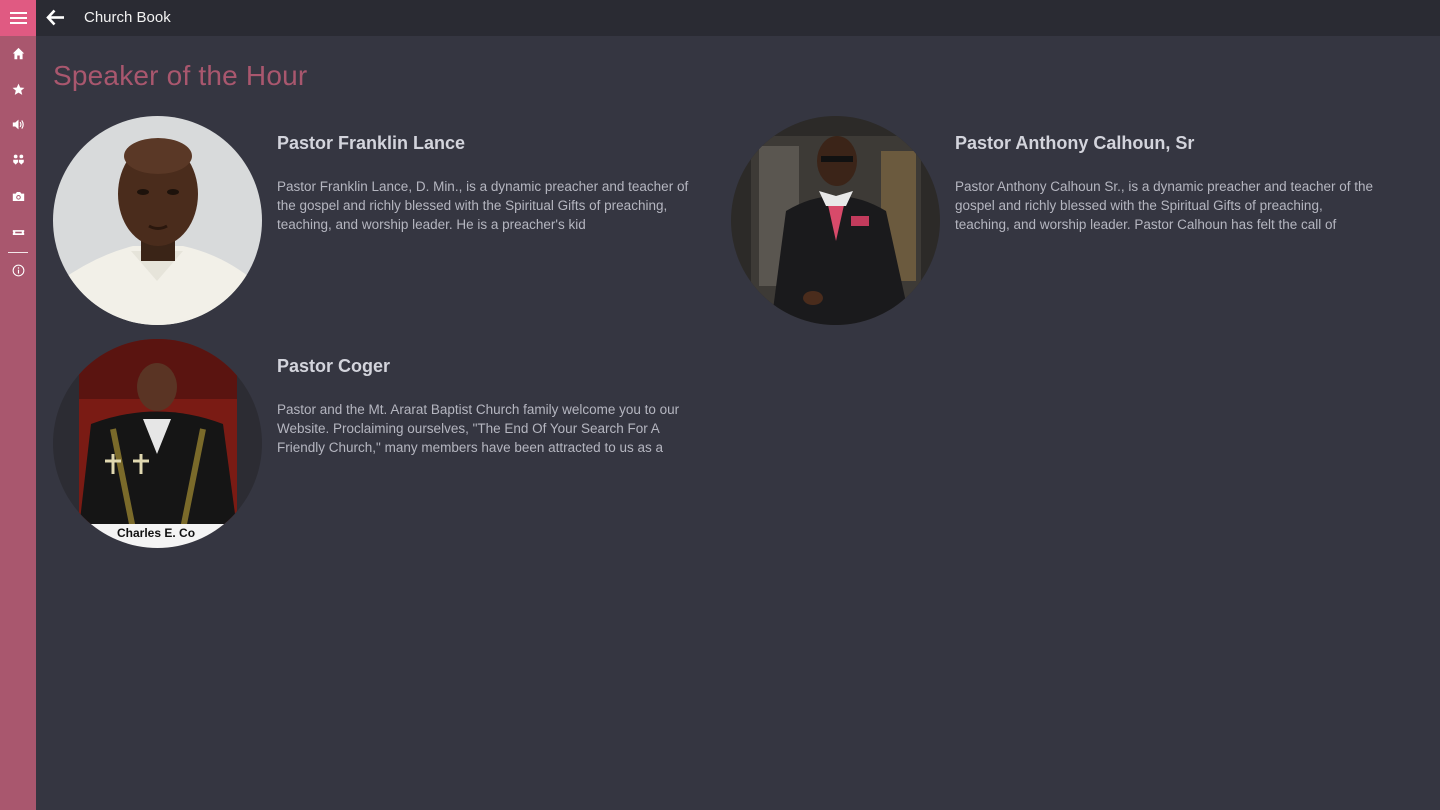 Image resolution: width=1440 pixels, height=810 pixels. What do you see at coordinates (180, 75) in the screenshot?
I see `page-heading: Speaker of the Hour` at bounding box center [180, 75].